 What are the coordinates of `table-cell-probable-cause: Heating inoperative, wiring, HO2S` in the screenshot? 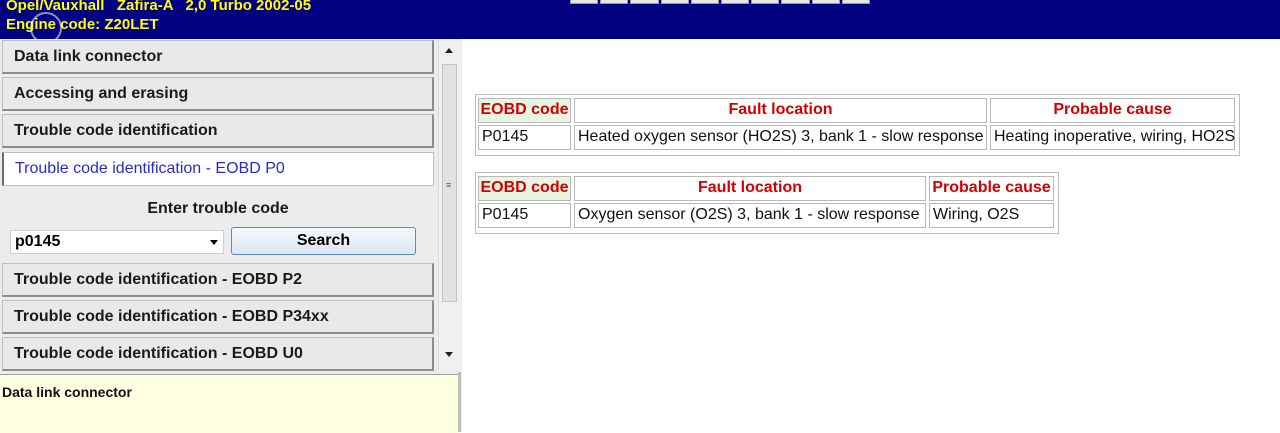 It's located at (1112, 137).